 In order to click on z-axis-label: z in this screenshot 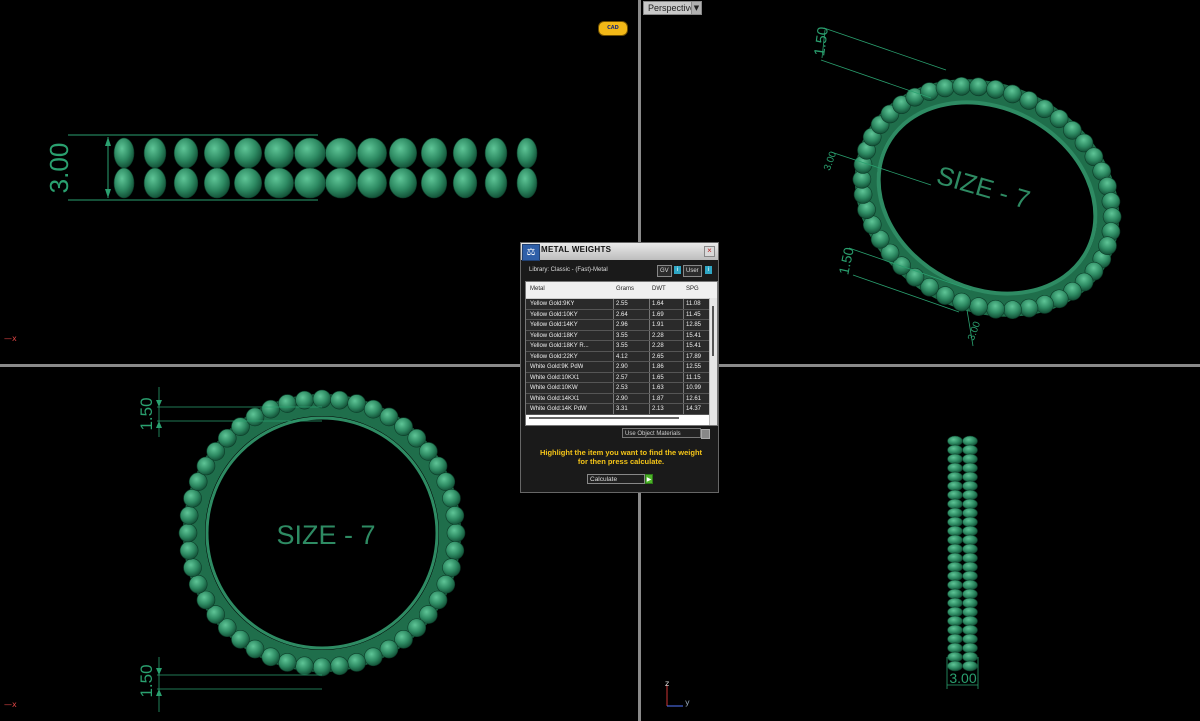, I will do `click(667, 683)`.